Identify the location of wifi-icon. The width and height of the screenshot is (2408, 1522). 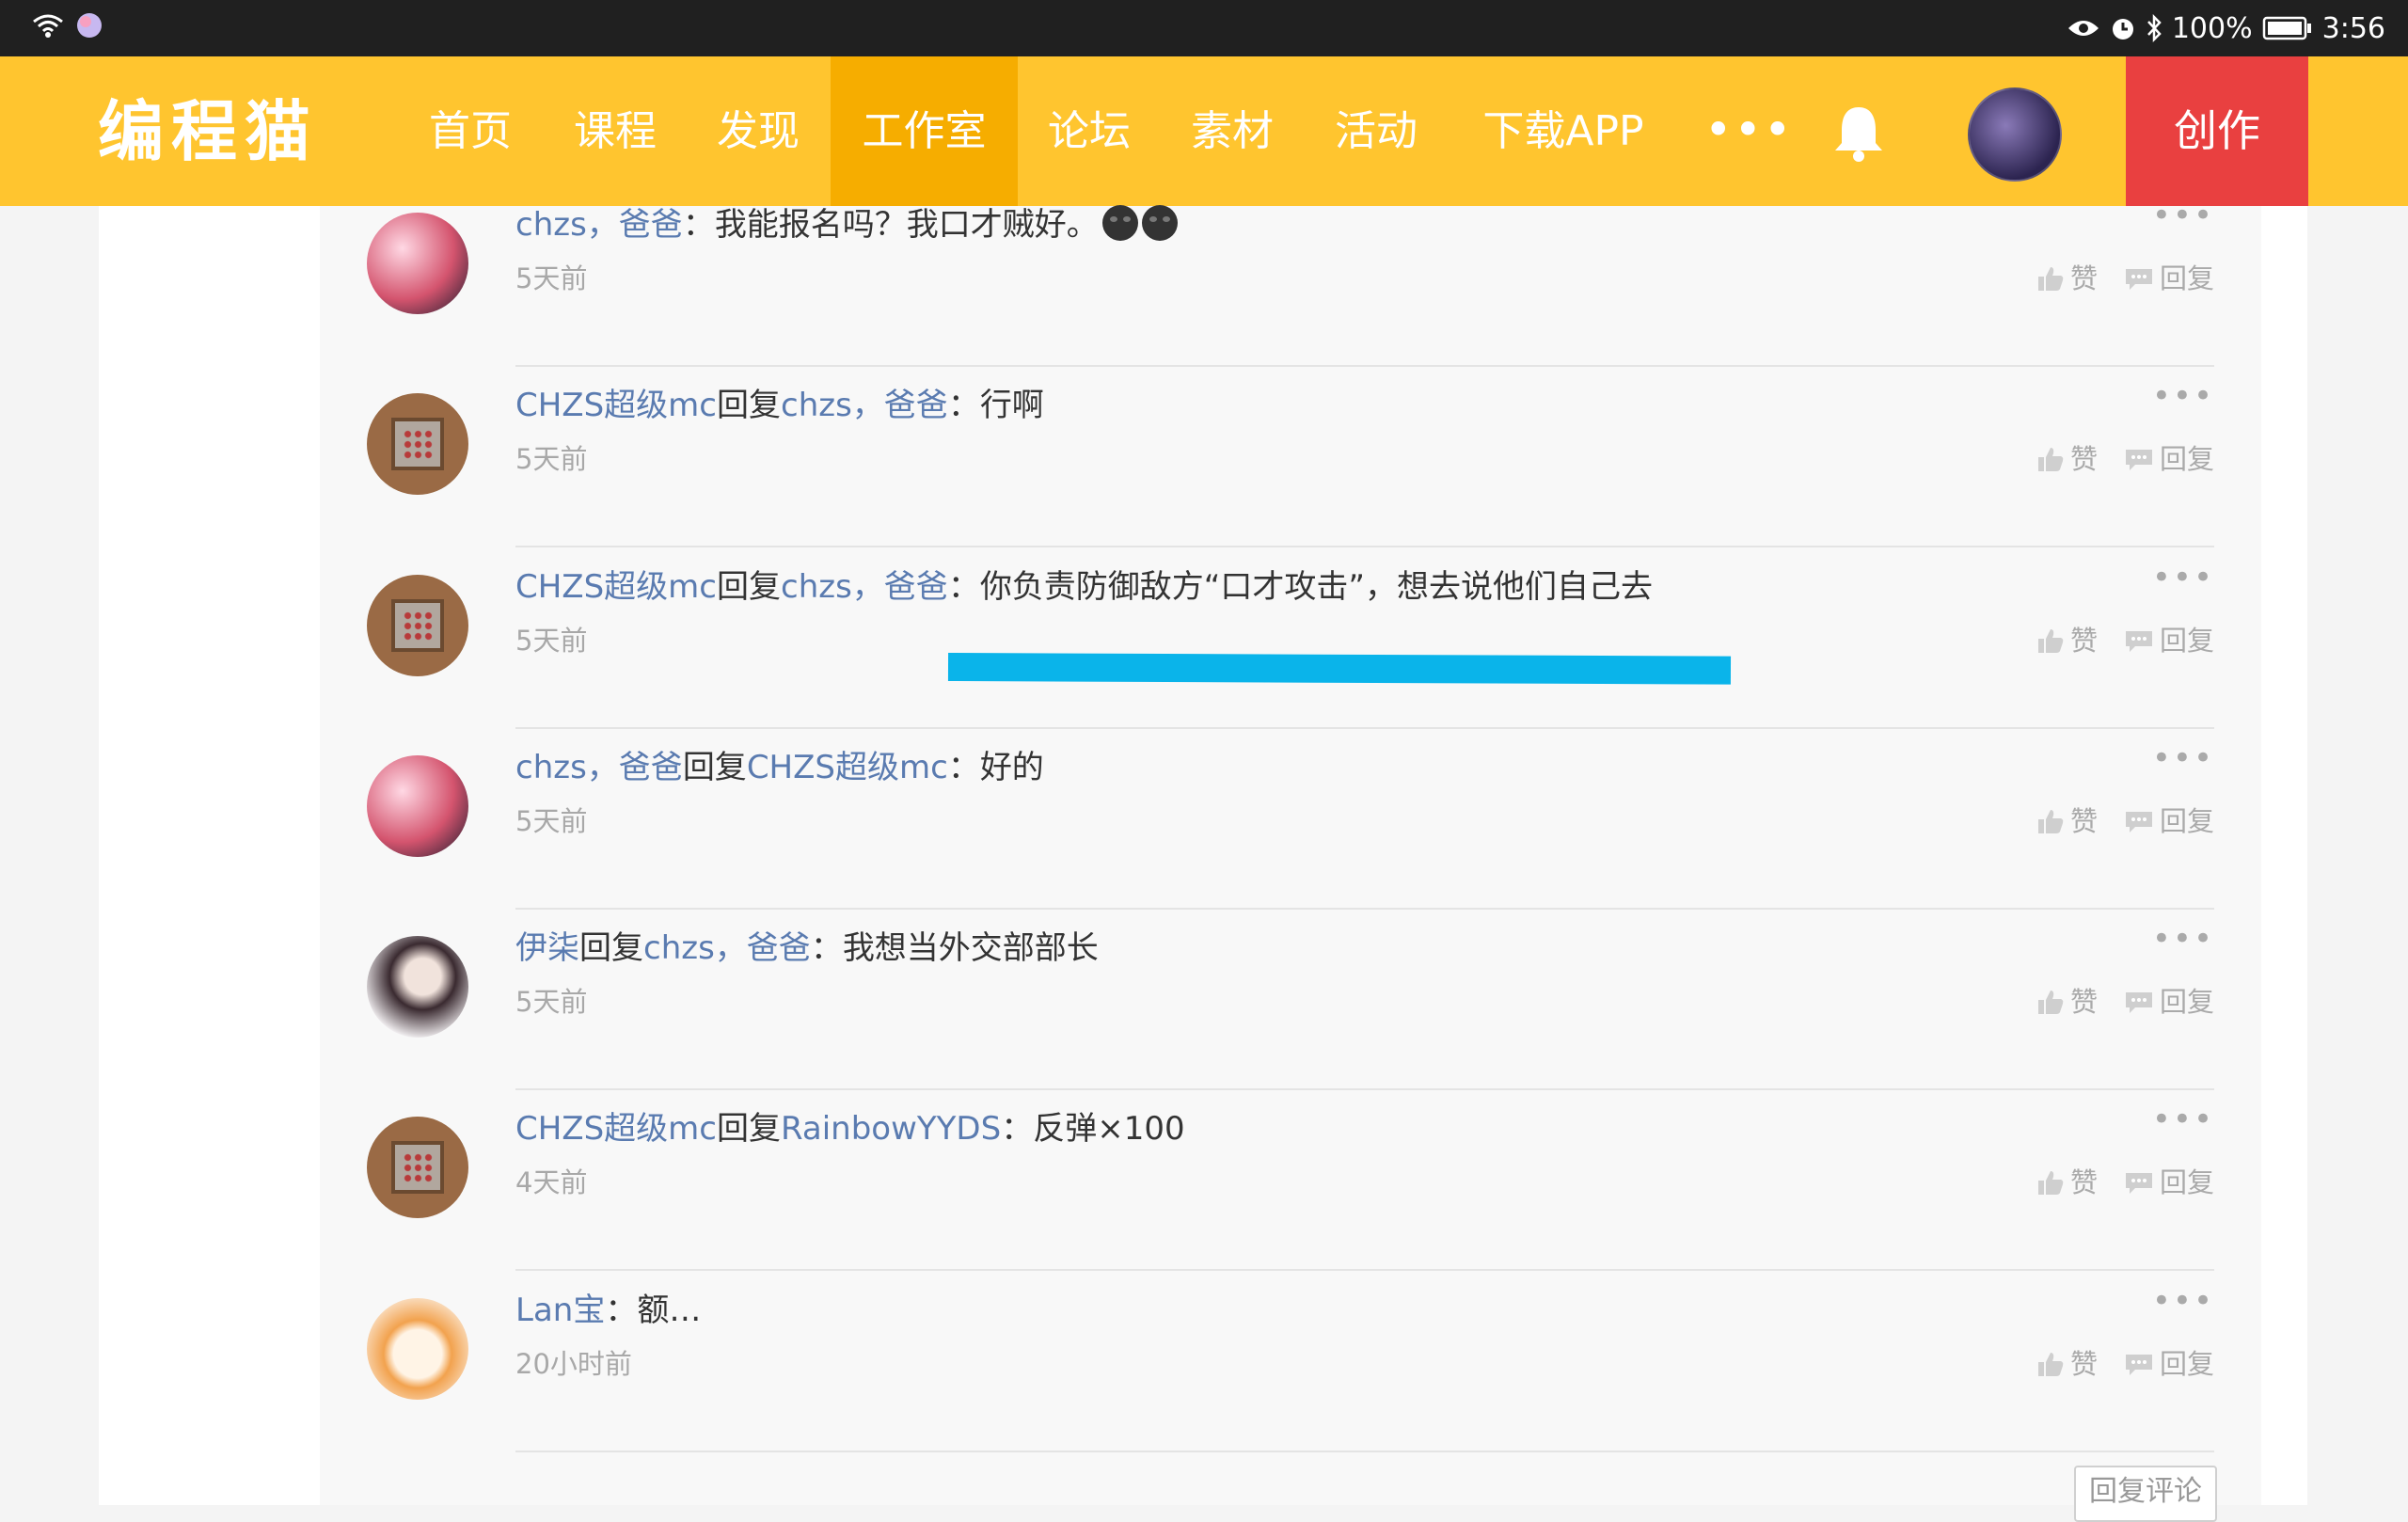
(48, 25).